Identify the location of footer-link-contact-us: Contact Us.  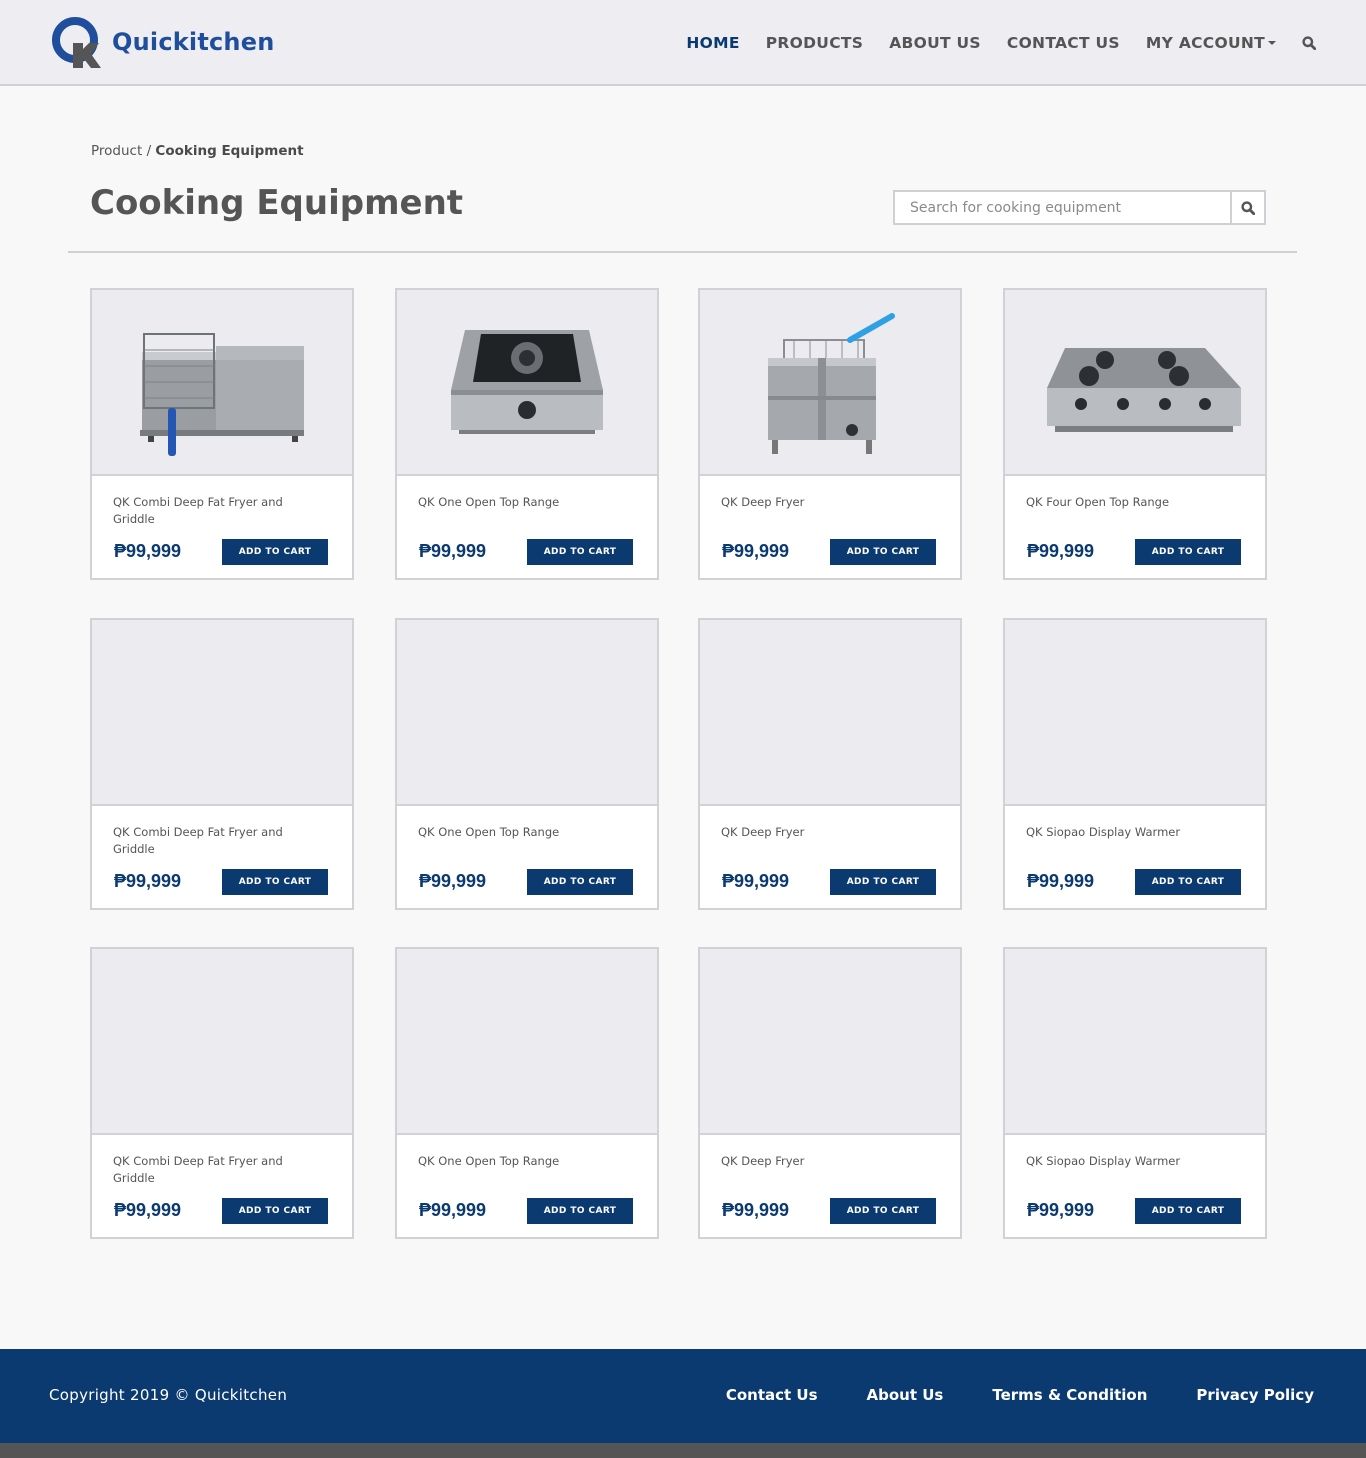
(772, 1395).